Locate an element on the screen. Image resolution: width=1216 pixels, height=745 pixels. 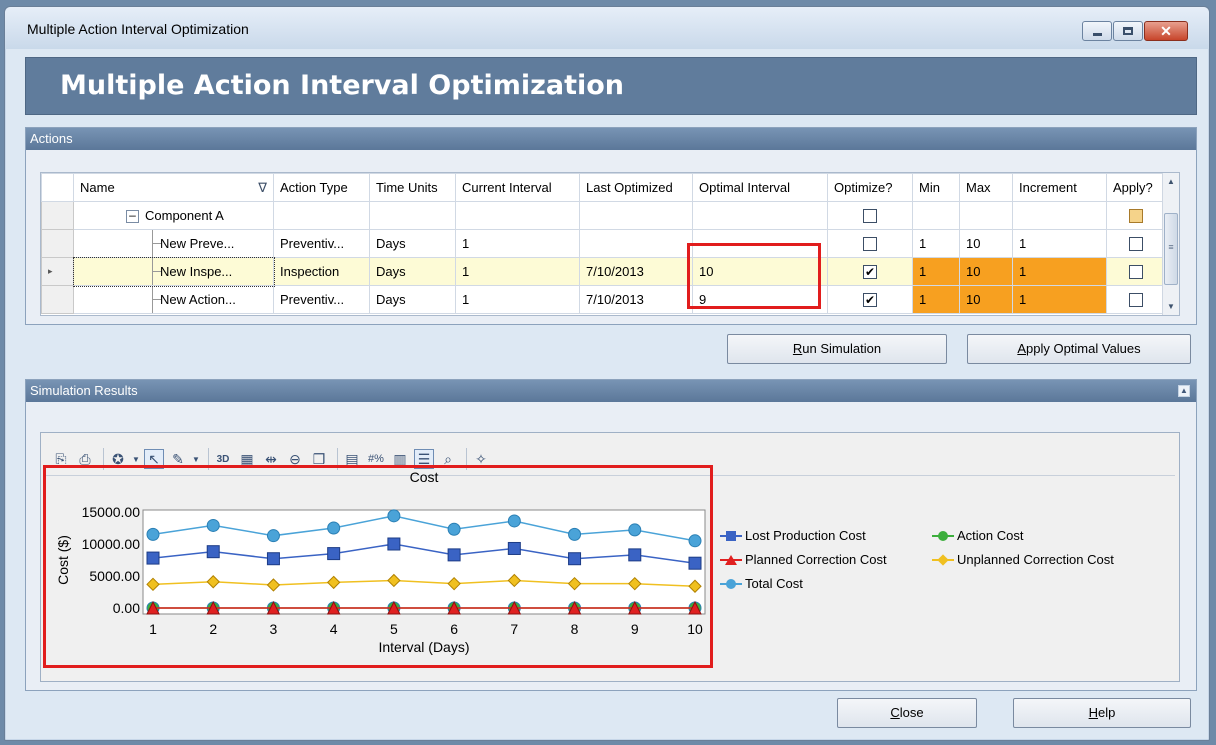
chart-title: Cost is located at coordinates (424, 477).